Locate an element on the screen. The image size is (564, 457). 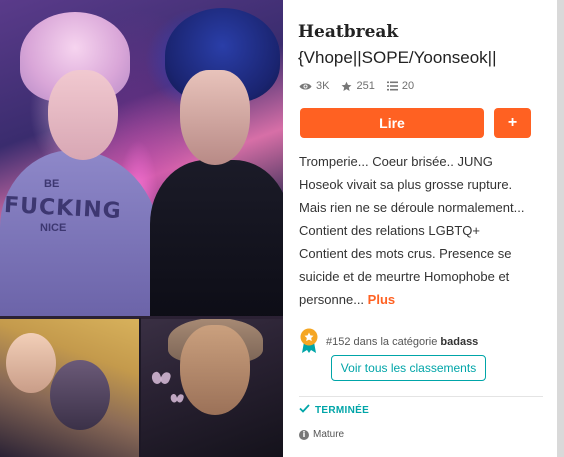
mature-label: i Mature is located at coordinates (321, 434).